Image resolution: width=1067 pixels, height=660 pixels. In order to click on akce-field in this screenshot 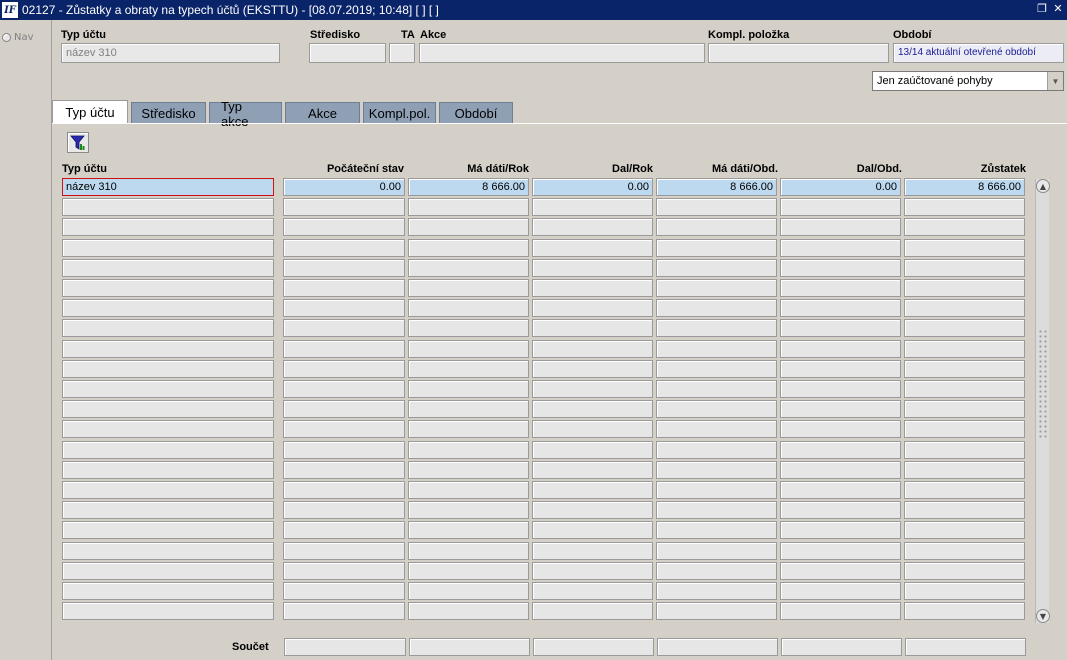, I will do `click(562, 53)`.